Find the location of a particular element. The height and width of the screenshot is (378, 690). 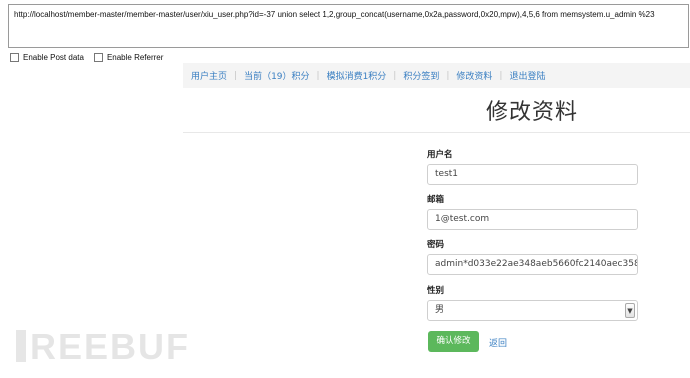

nav-logout: 退出登陆 is located at coordinates (527, 75).